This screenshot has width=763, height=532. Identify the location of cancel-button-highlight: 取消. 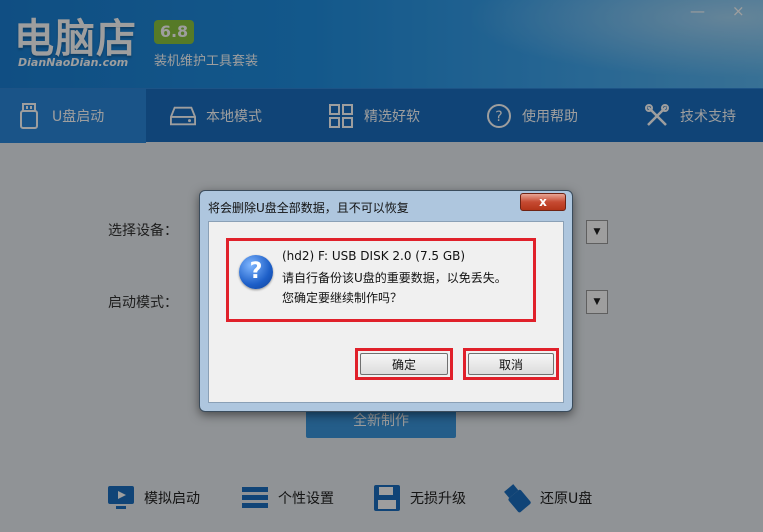
(511, 364).